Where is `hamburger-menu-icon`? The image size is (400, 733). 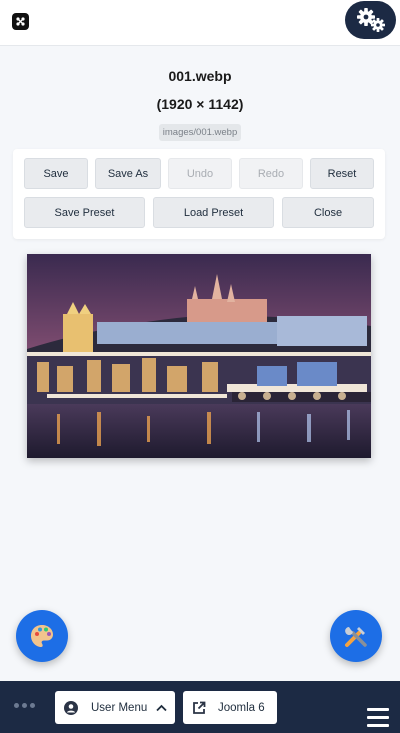 hamburger-menu-icon is located at coordinates (378, 720).